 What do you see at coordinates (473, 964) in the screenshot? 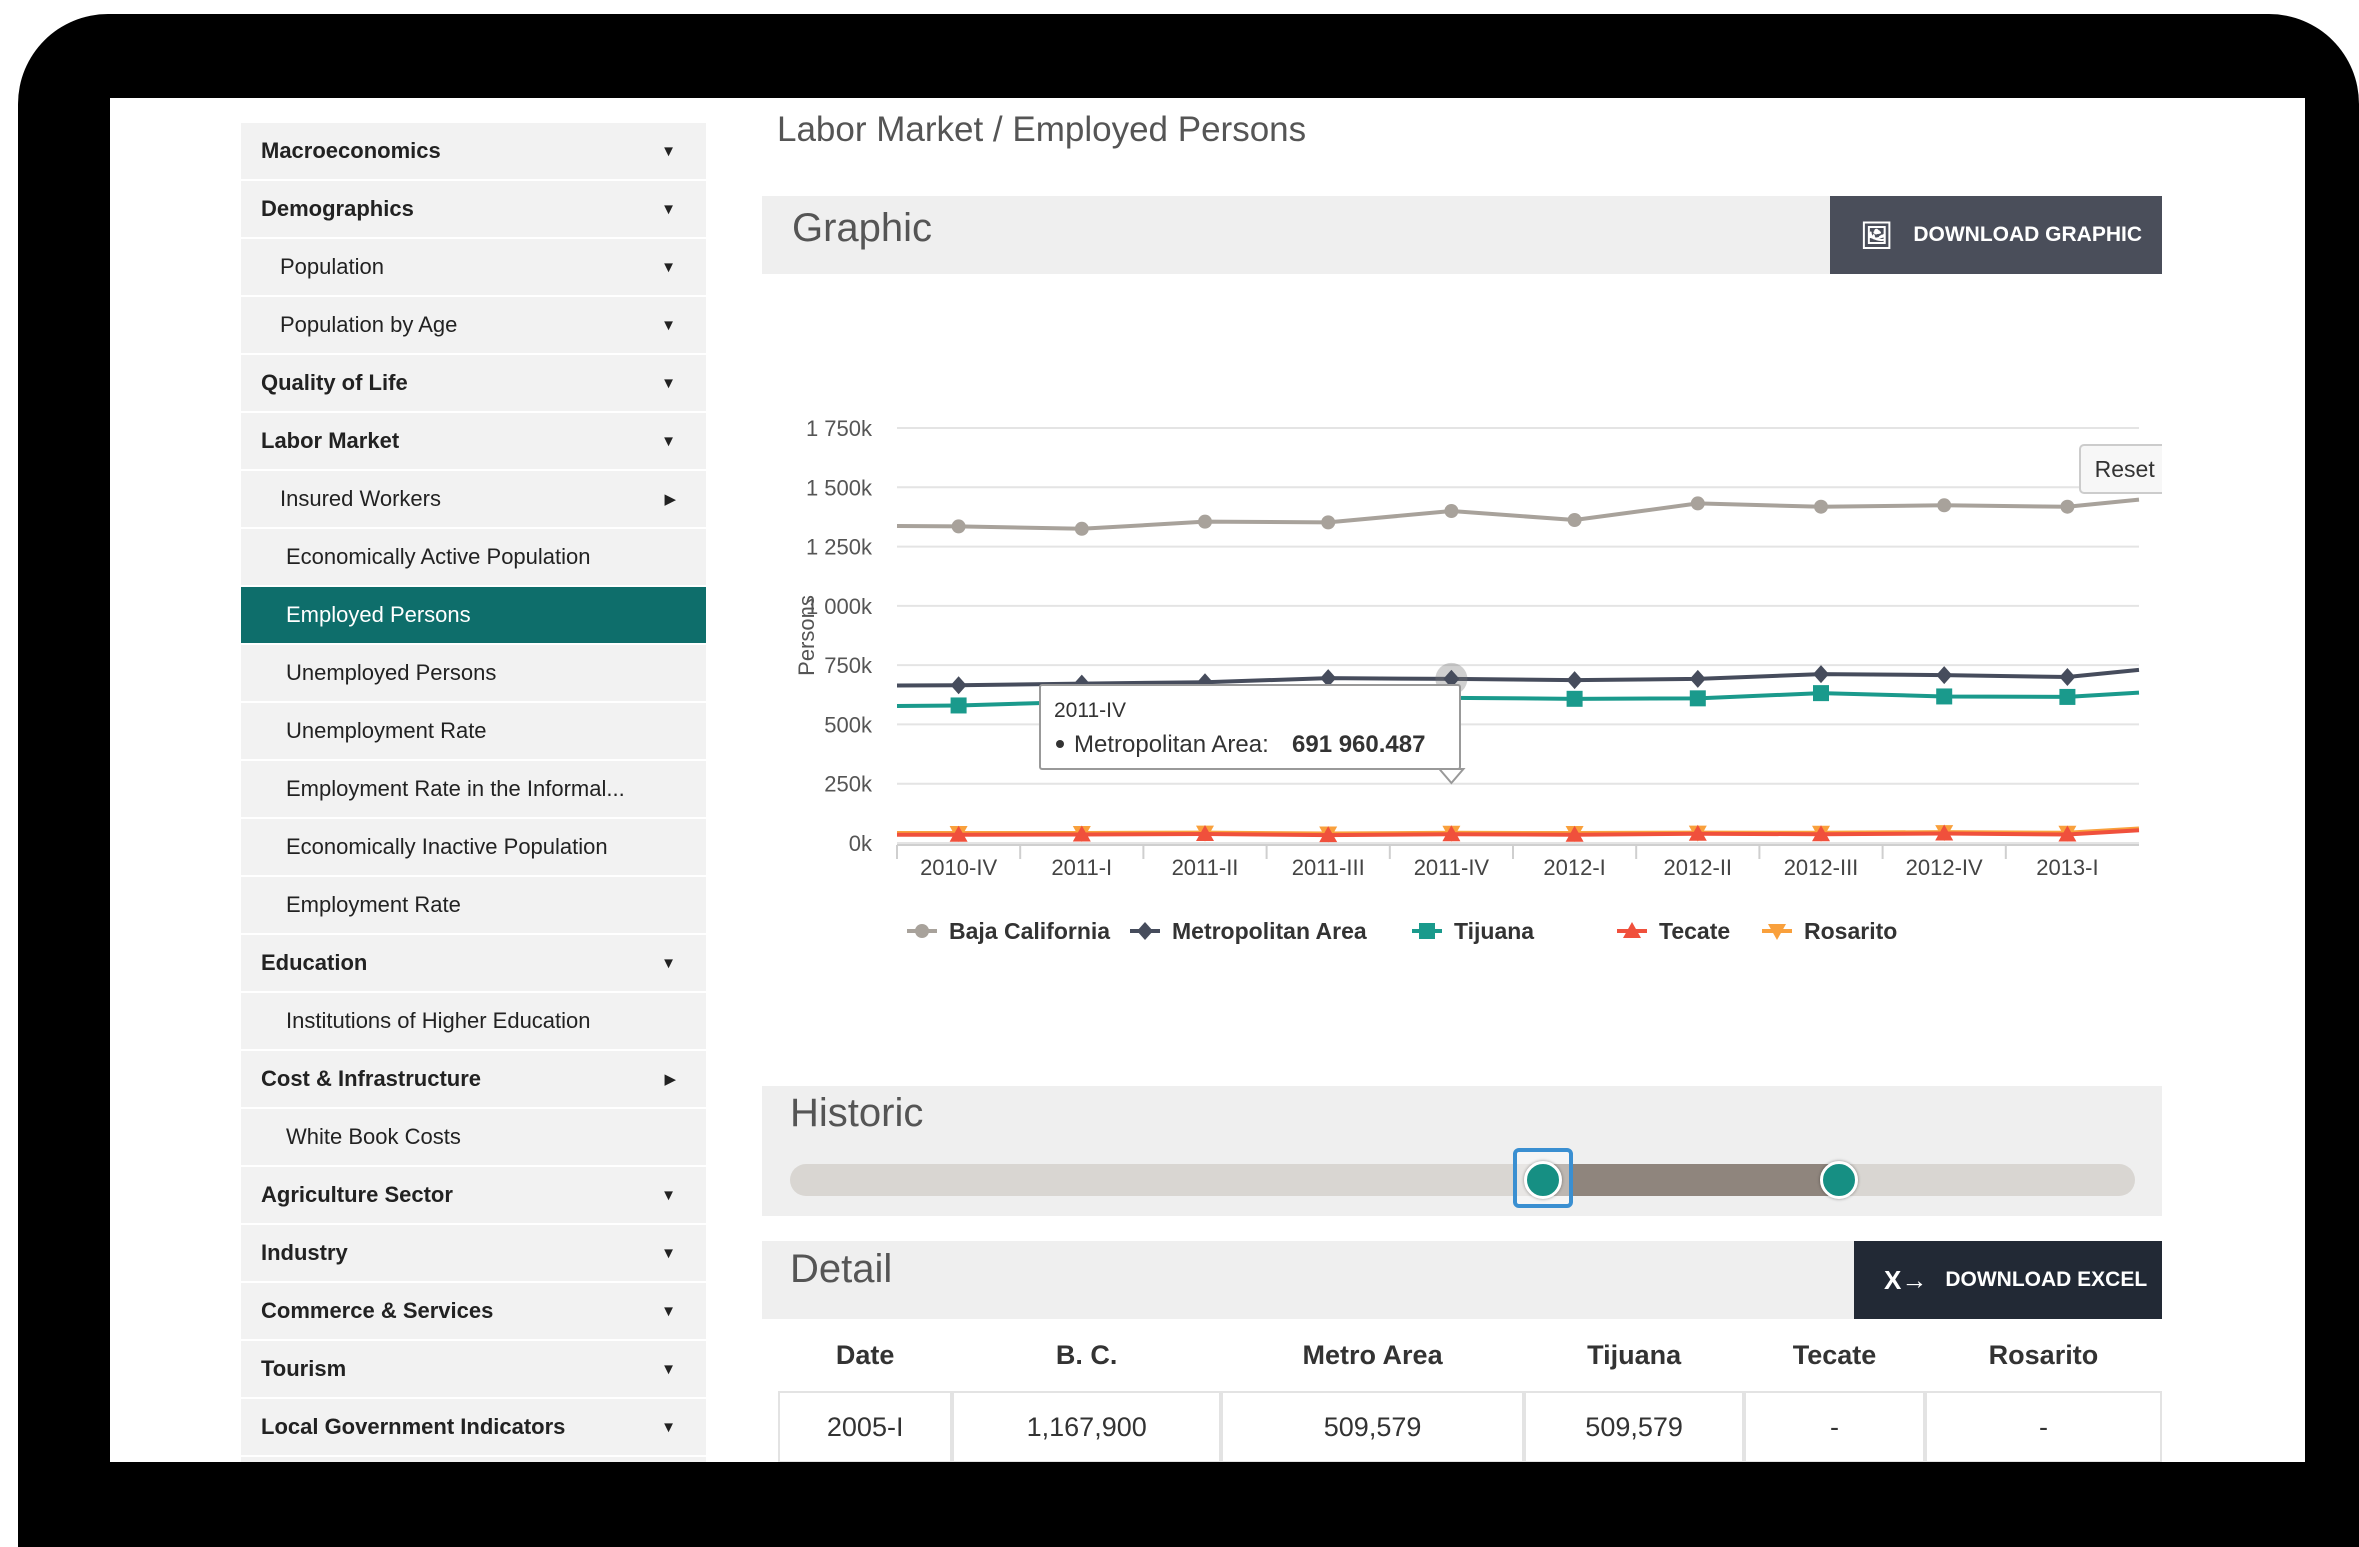
I see `sidebar-item-education: Education ▼` at bounding box center [473, 964].